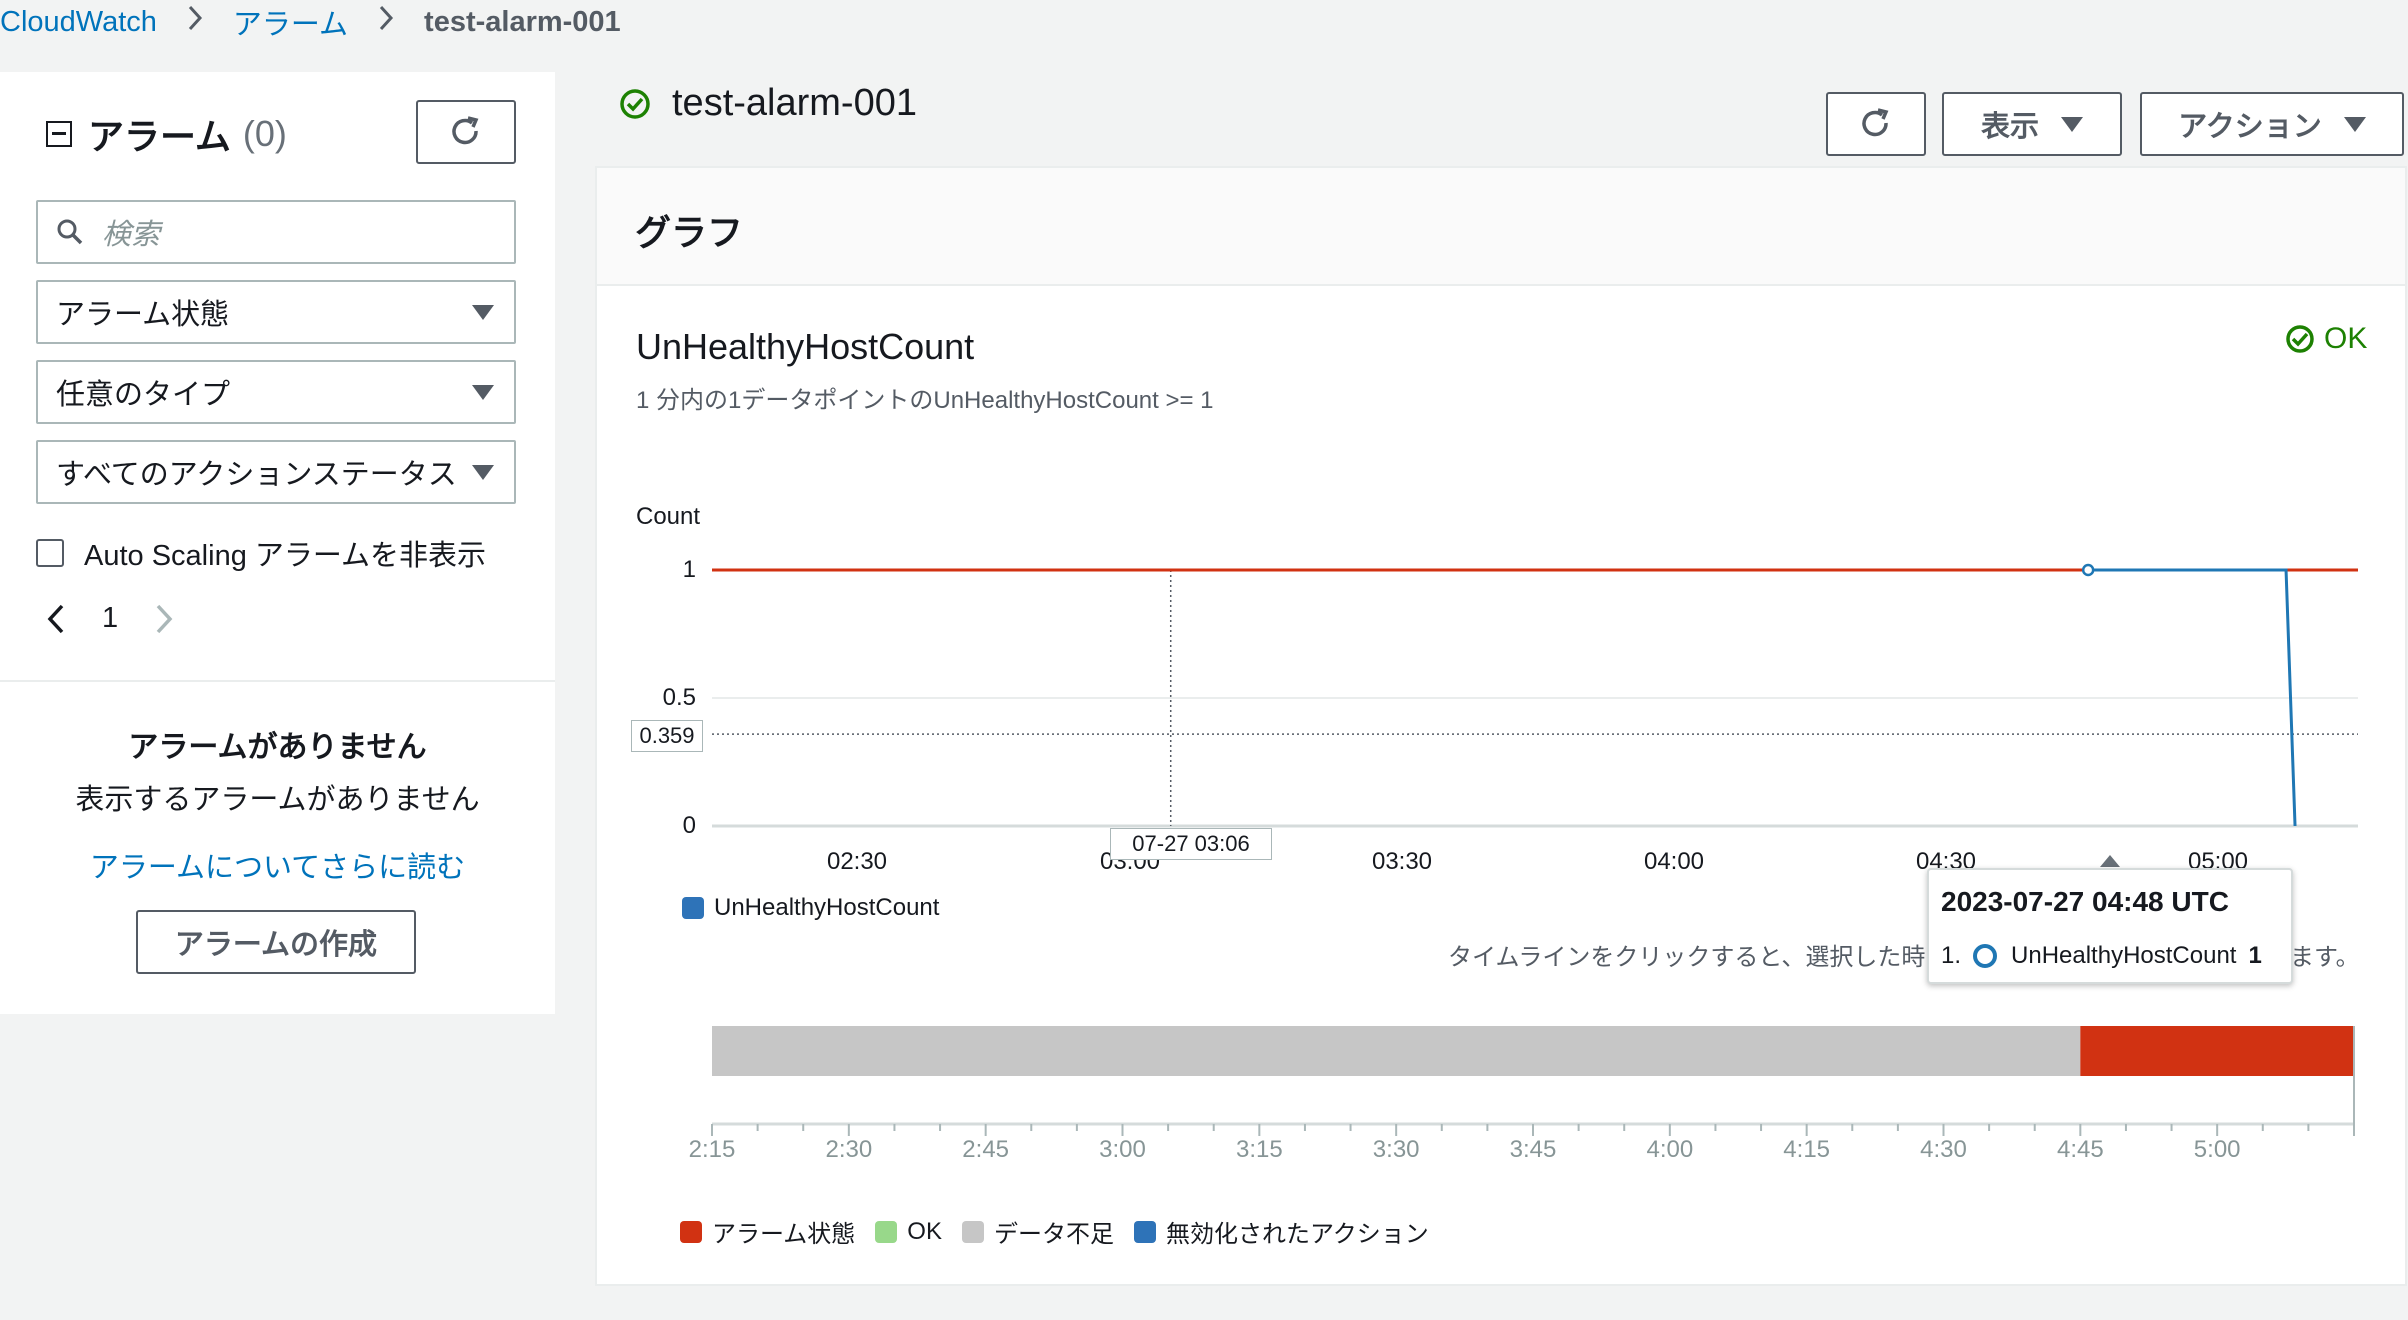 This screenshot has width=2408, height=1320. I want to click on legend-label: OK, so click(924, 1231).